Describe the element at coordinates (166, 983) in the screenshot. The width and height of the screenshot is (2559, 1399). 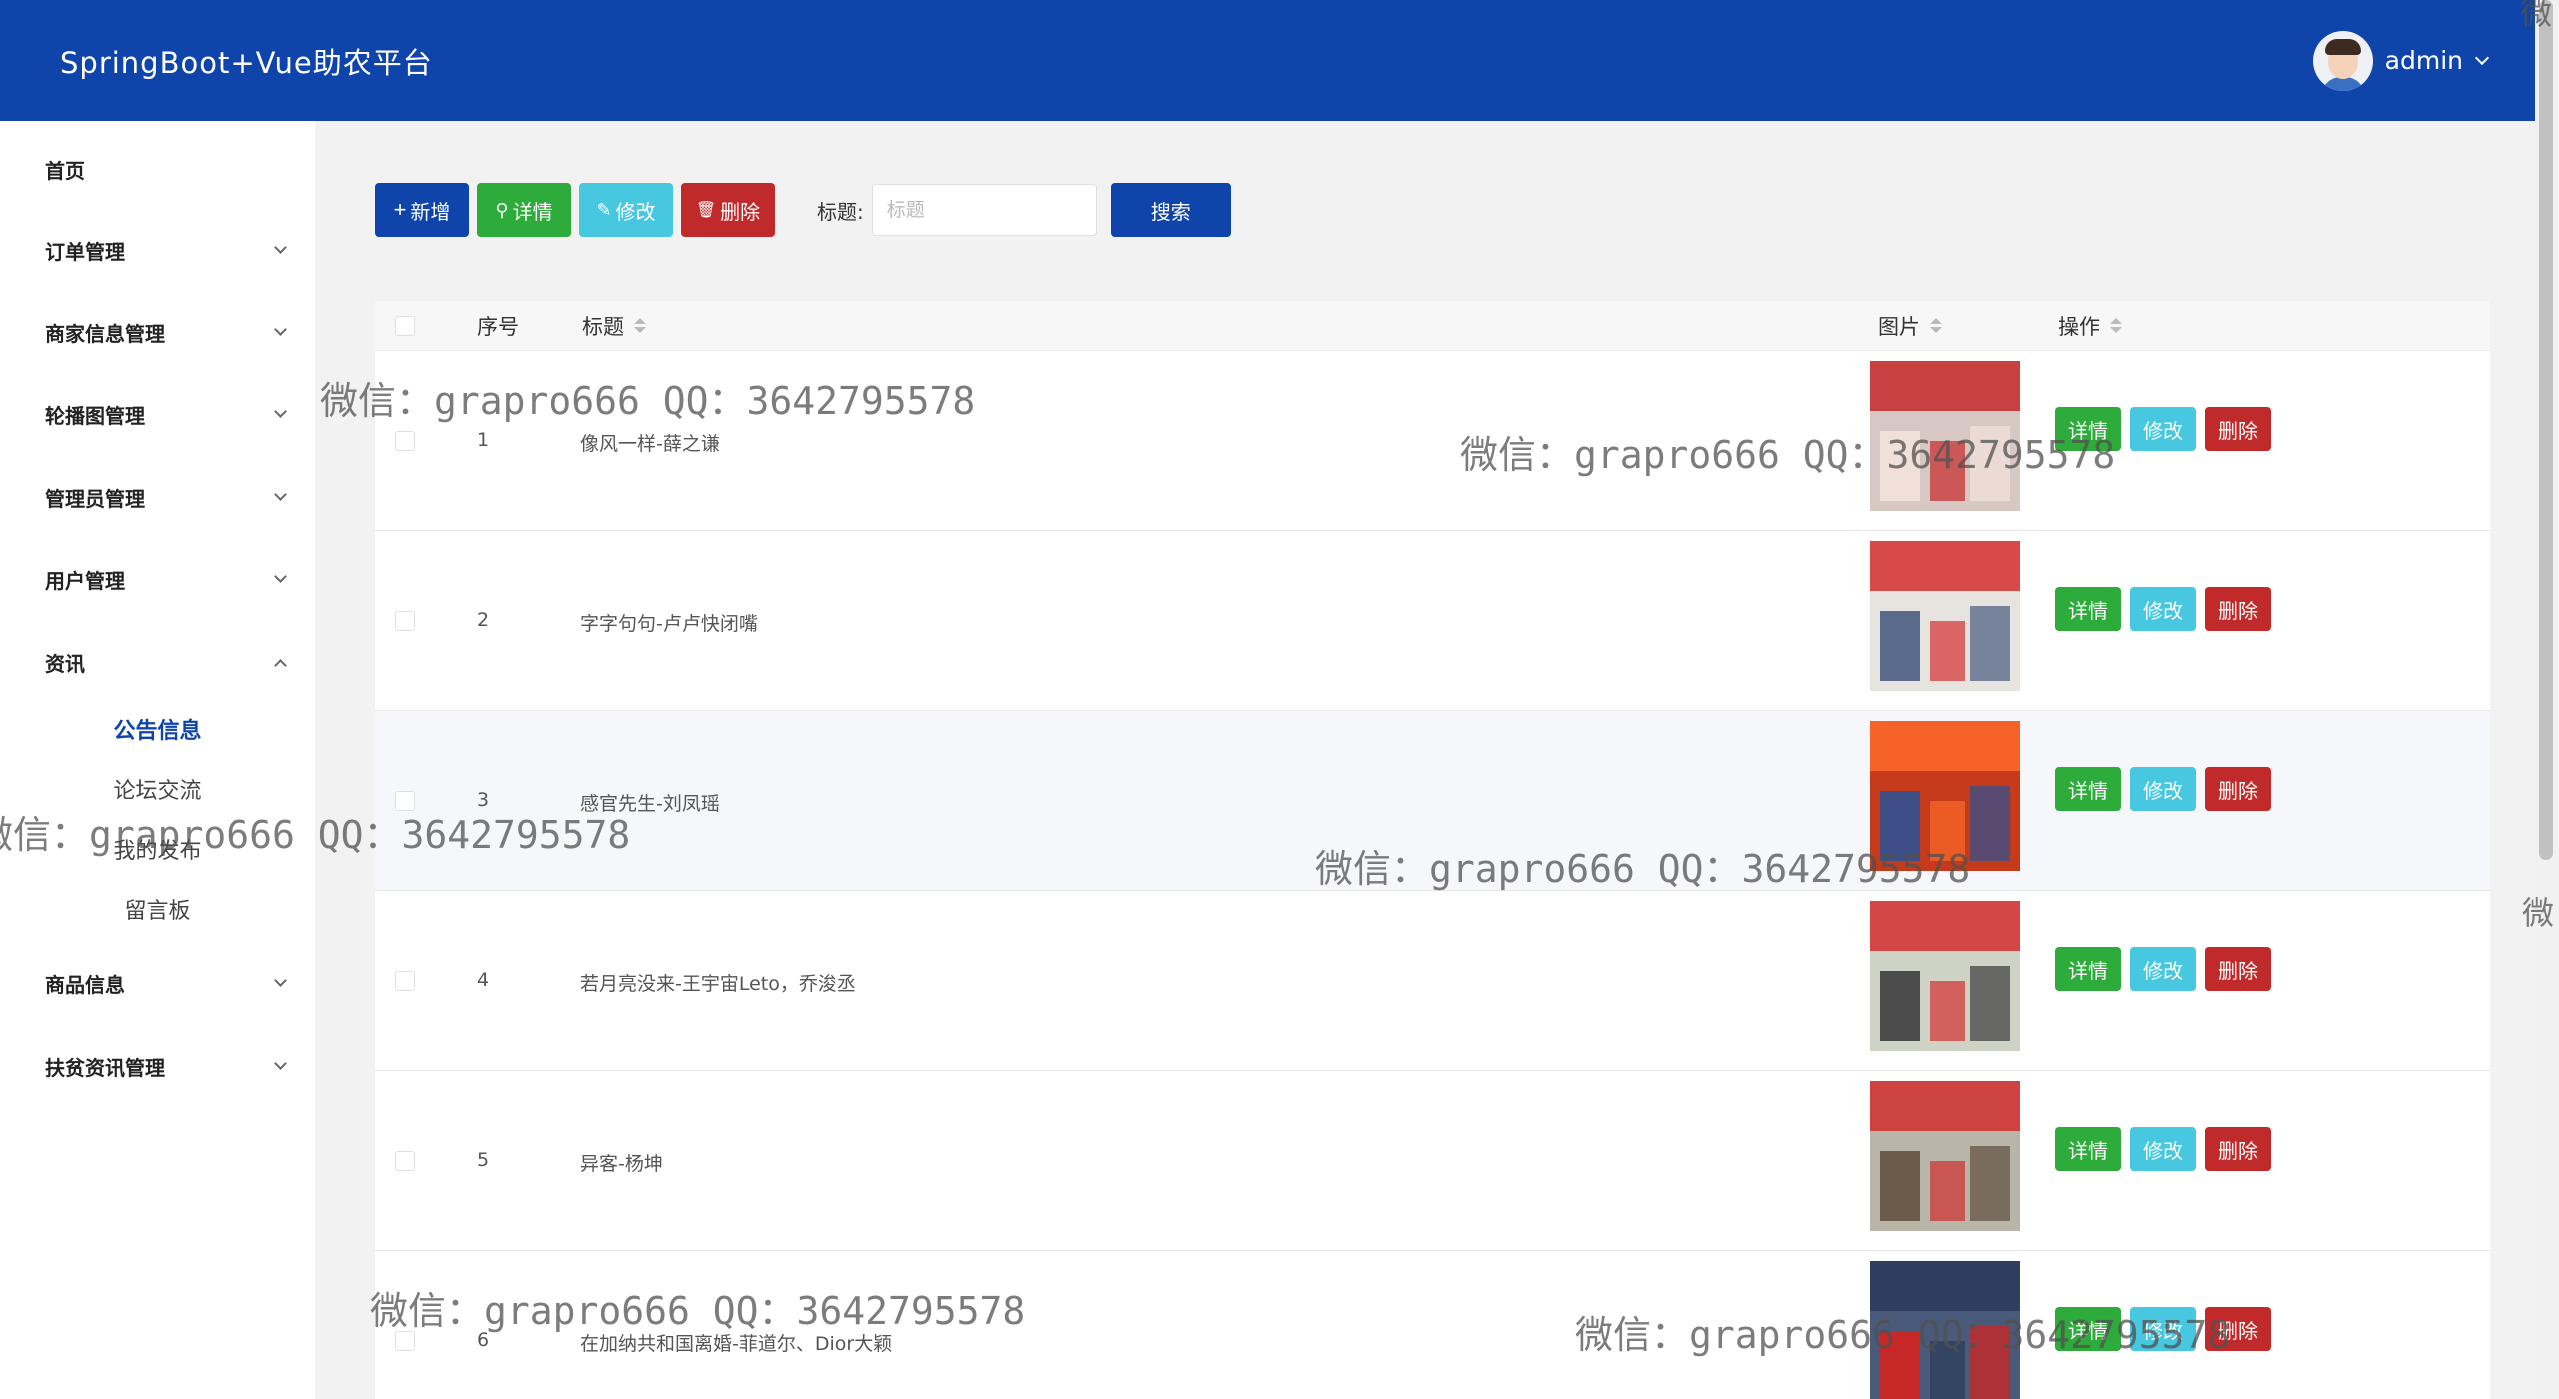
I see `sidebar-item-products: 商品信息` at that location.